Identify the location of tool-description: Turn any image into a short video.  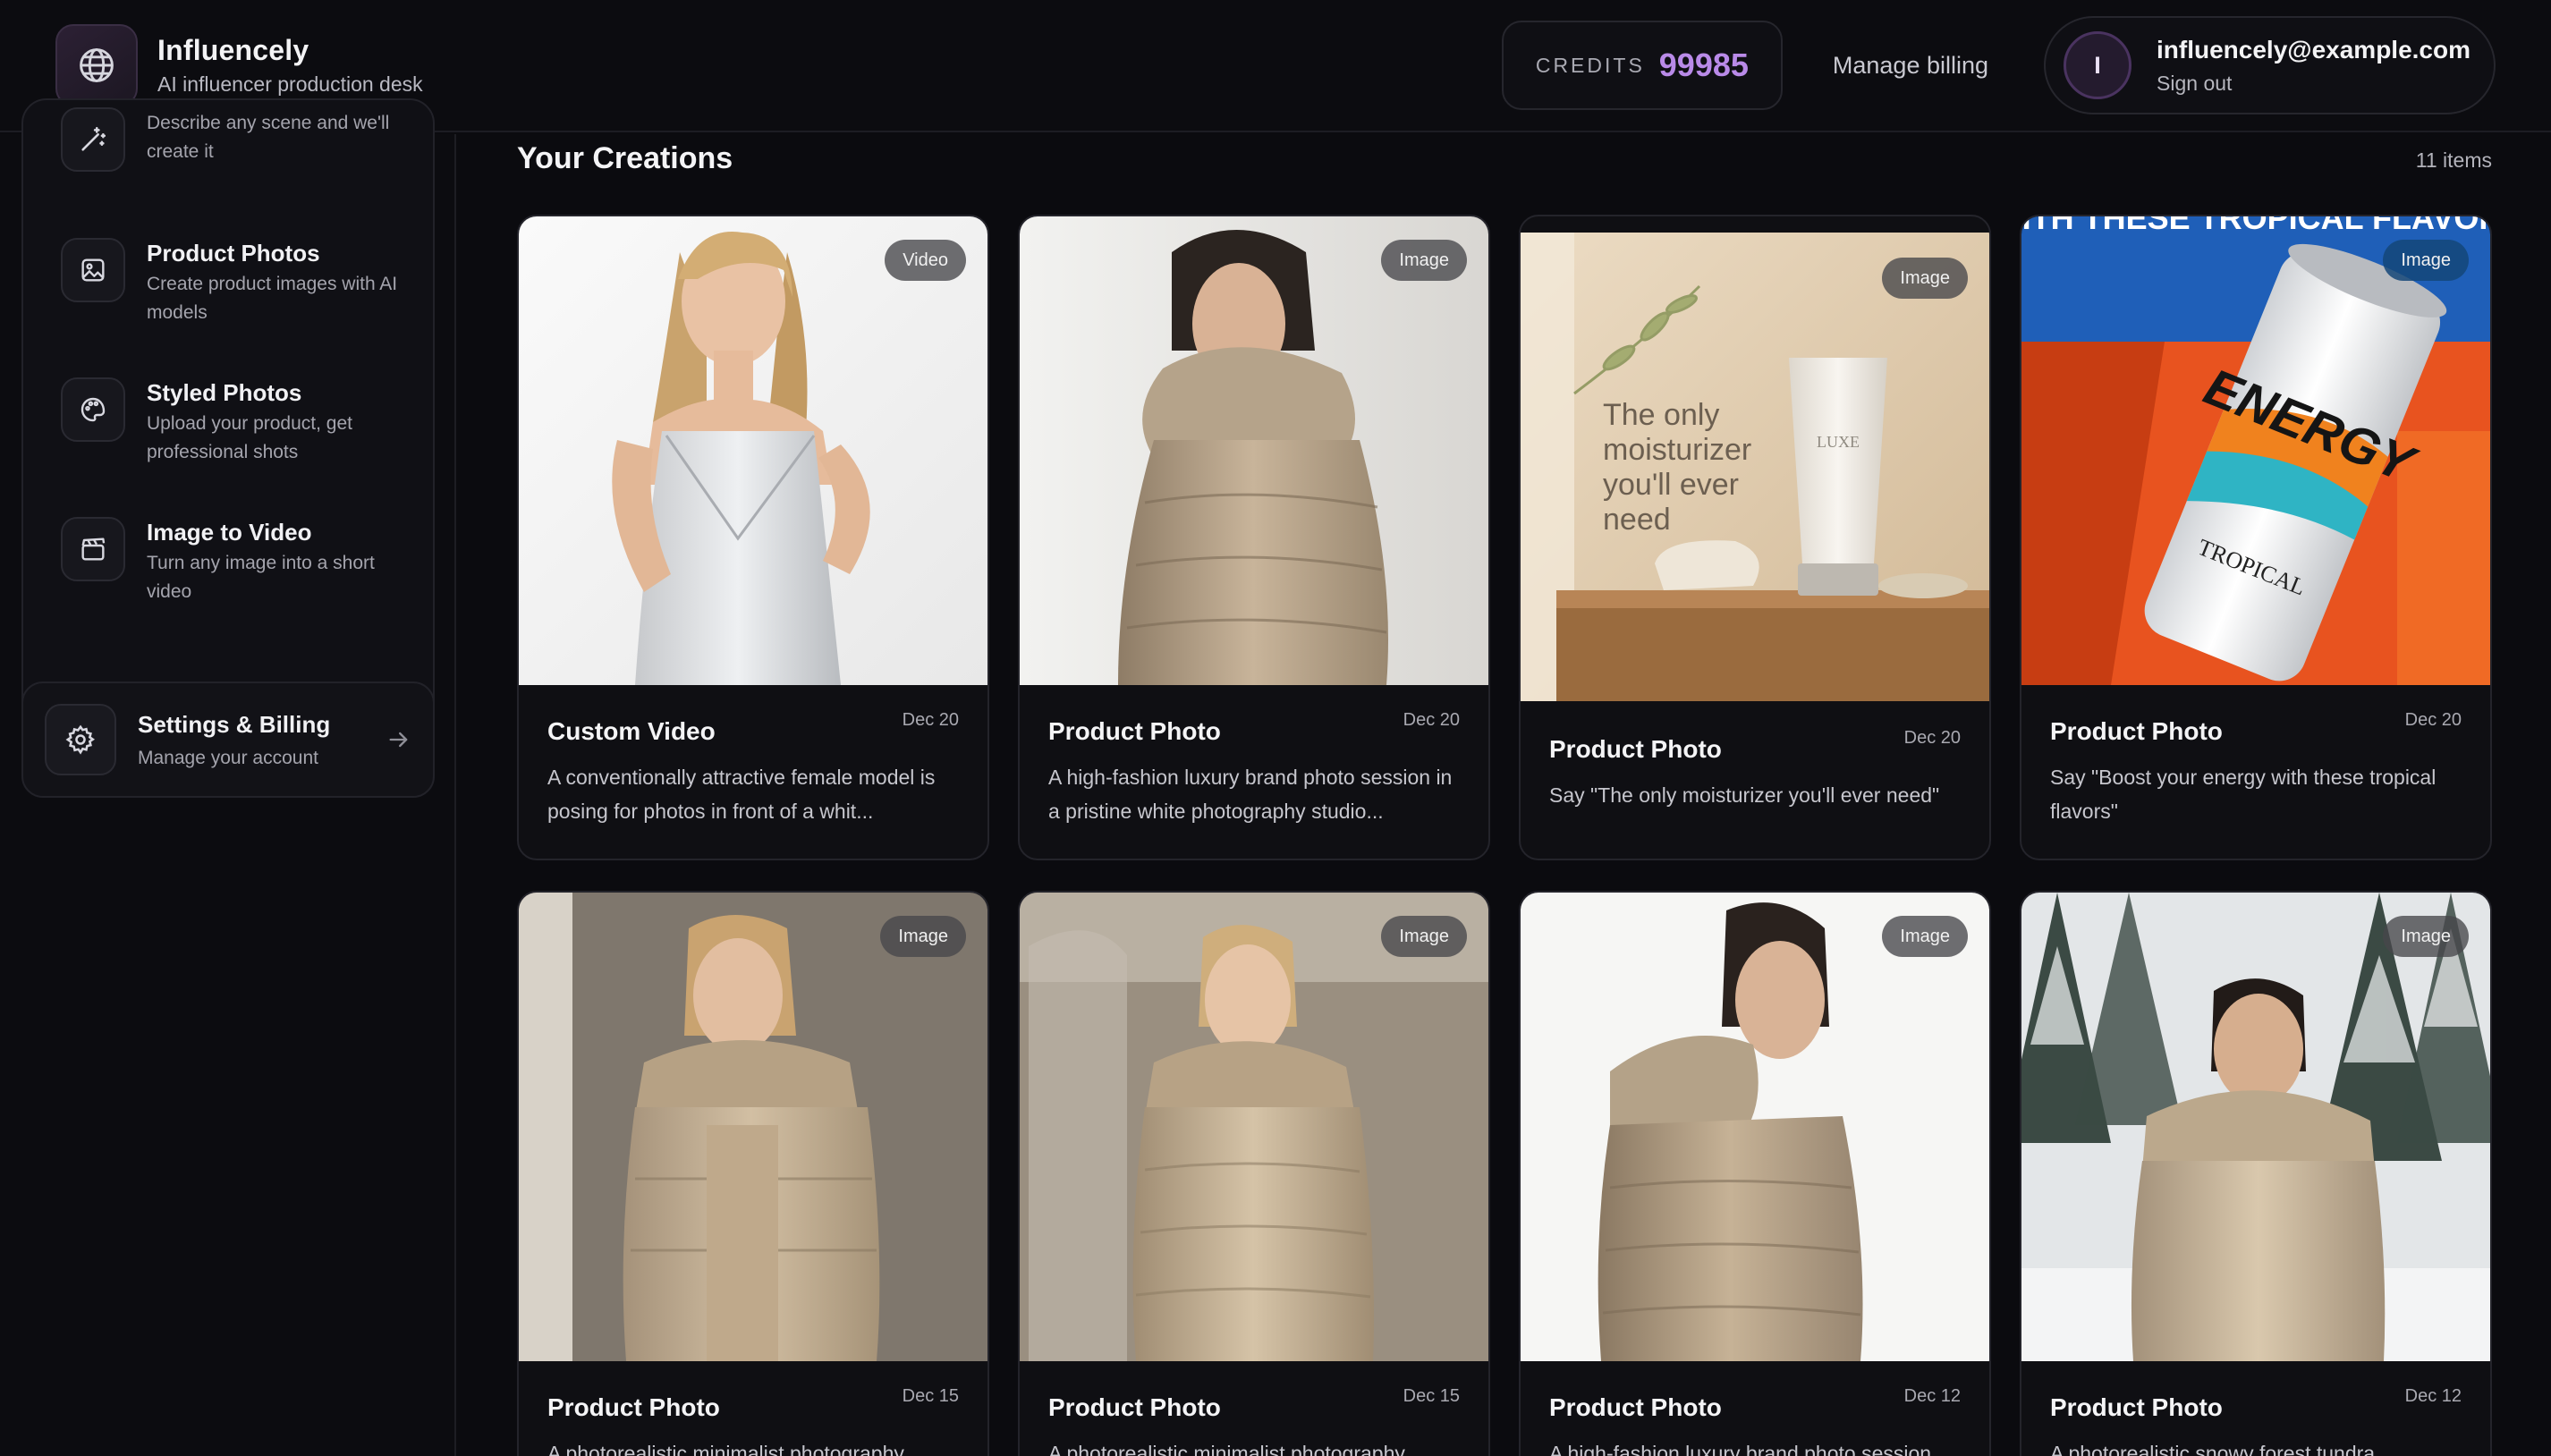
(261, 577).